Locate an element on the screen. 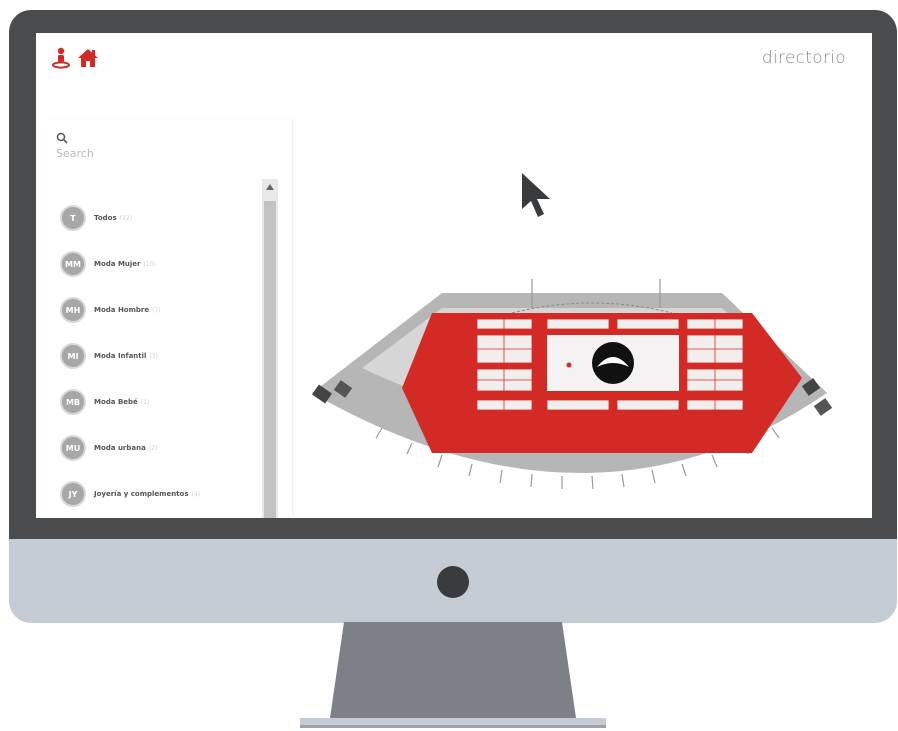  category-count: (2) is located at coordinates (153, 448).